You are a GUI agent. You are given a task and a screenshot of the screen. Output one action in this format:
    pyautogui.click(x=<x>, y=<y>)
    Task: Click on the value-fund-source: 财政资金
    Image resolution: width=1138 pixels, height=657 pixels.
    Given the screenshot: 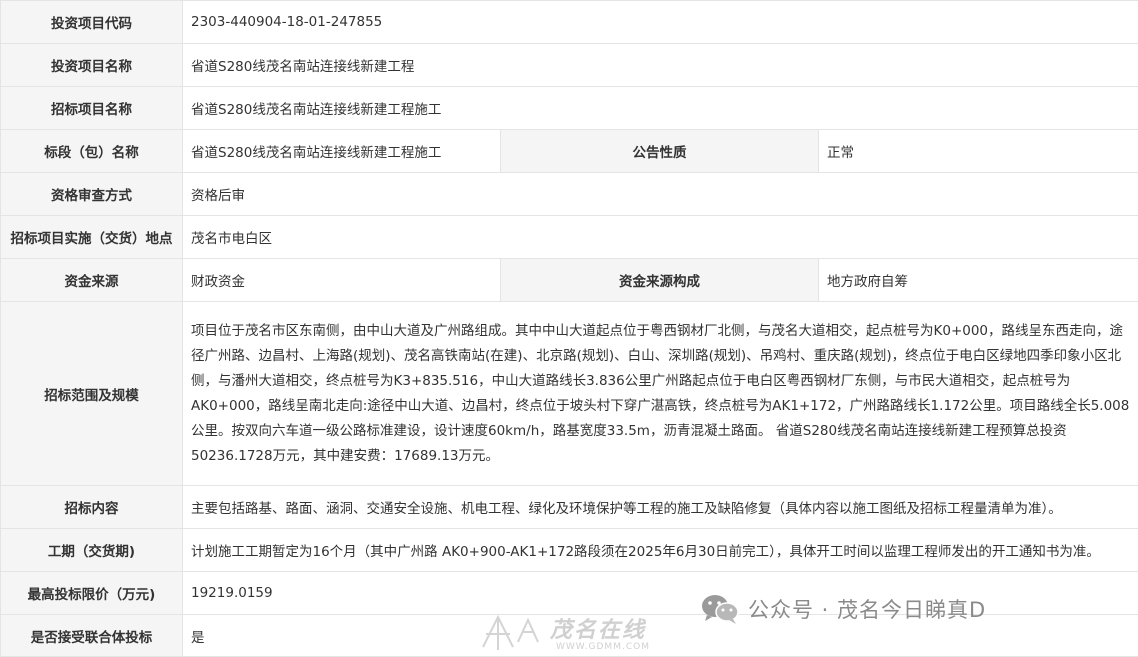 What is the action you would take?
    pyautogui.click(x=341, y=280)
    